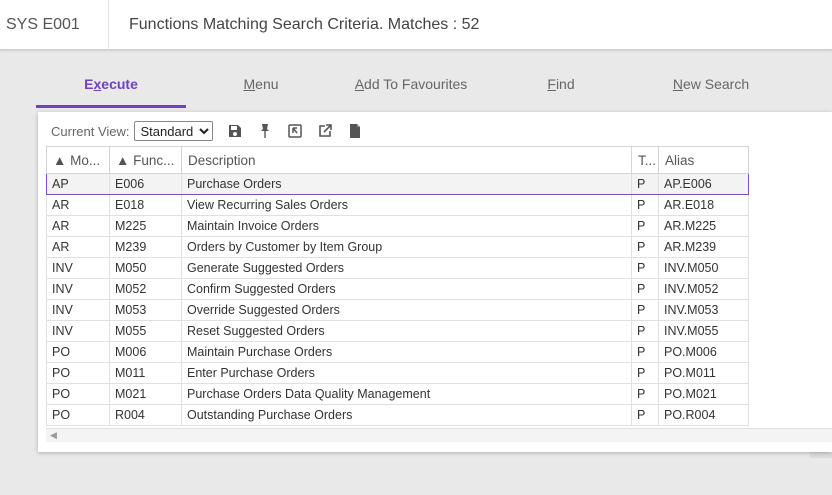  Describe the element at coordinates (406, 331) in the screenshot. I see `description-cell: Reset Suggested Orders` at that location.